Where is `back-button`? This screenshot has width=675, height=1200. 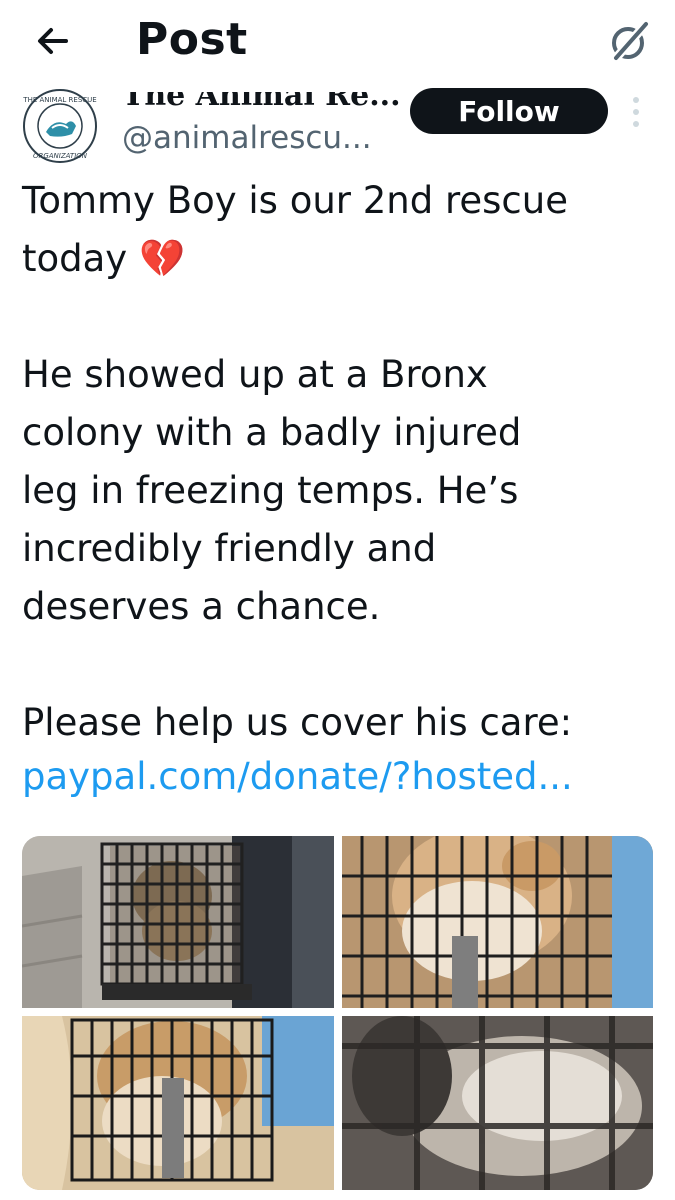
back-button is located at coordinates (53, 41).